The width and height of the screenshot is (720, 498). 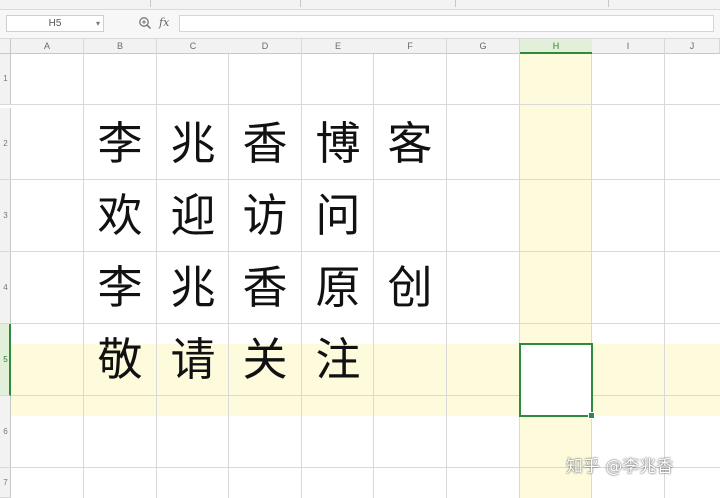 I want to click on selected-cell, so click(x=557, y=381).